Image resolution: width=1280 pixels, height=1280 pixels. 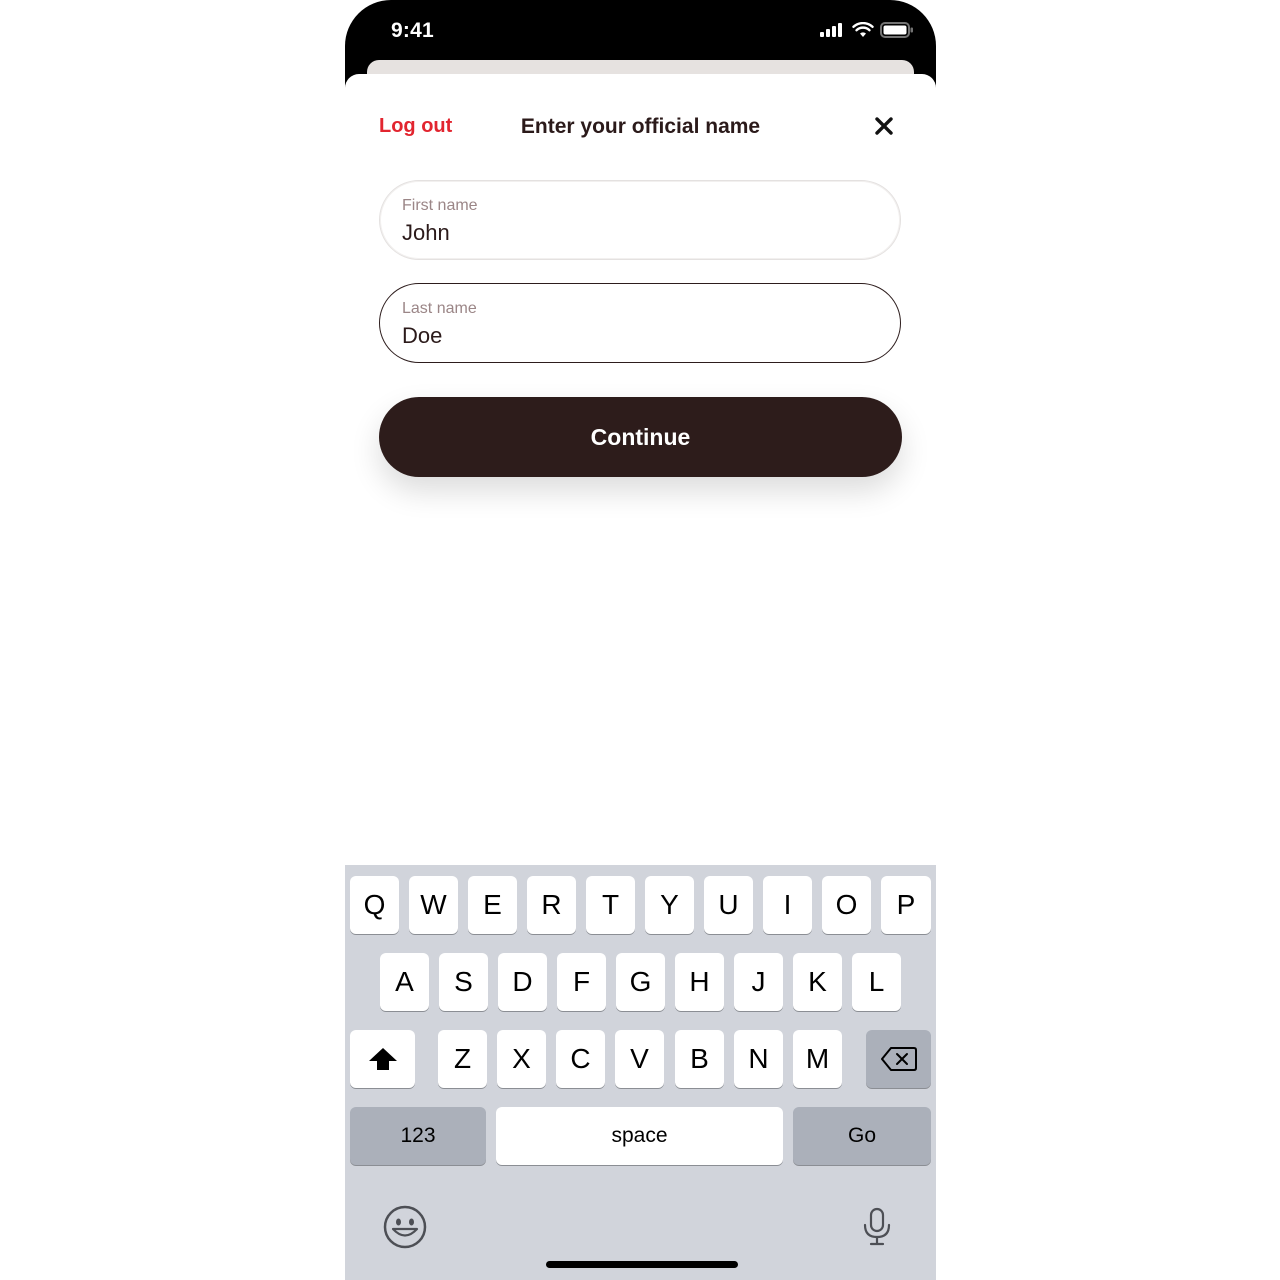 I want to click on key-d: D, so click(x=522, y=982).